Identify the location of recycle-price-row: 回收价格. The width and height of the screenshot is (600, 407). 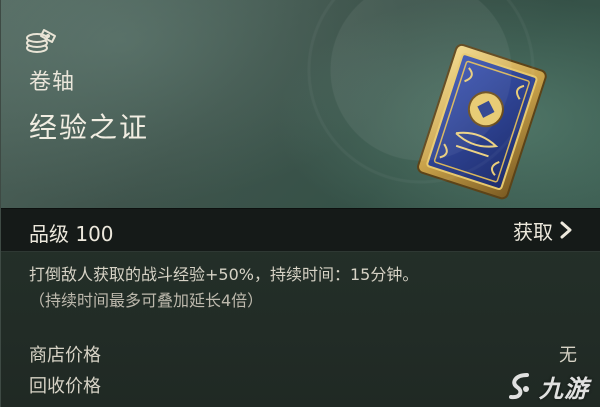
(303, 387).